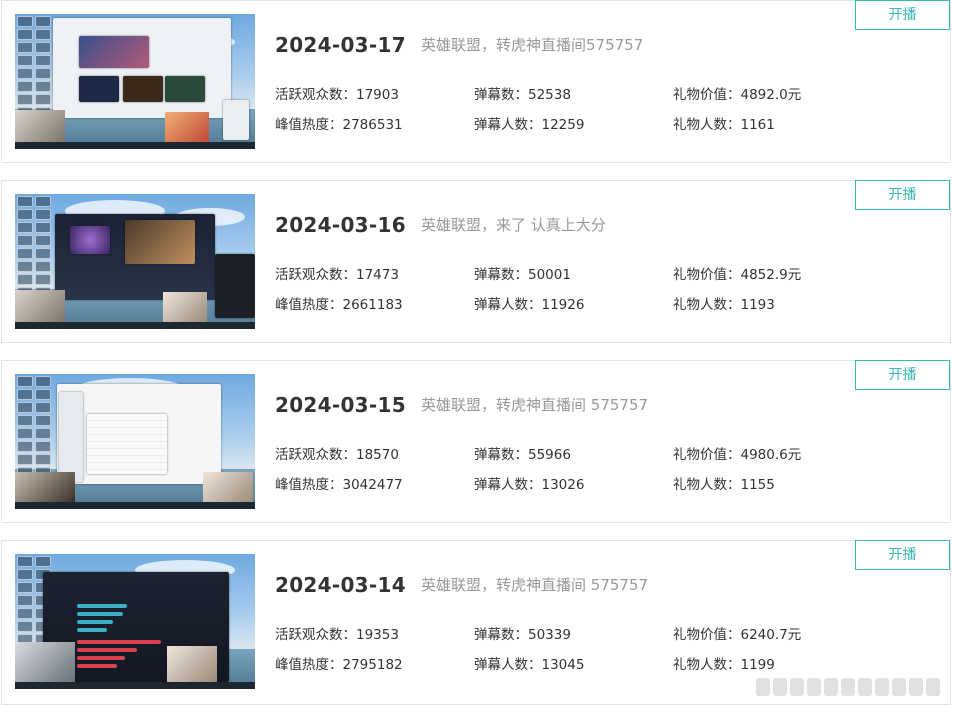 The width and height of the screenshot is (953, 705). Describe the element at coordinates (339, 125) in the screenshot. I see `peak-heat: 峰值热度：2786531` at that location.